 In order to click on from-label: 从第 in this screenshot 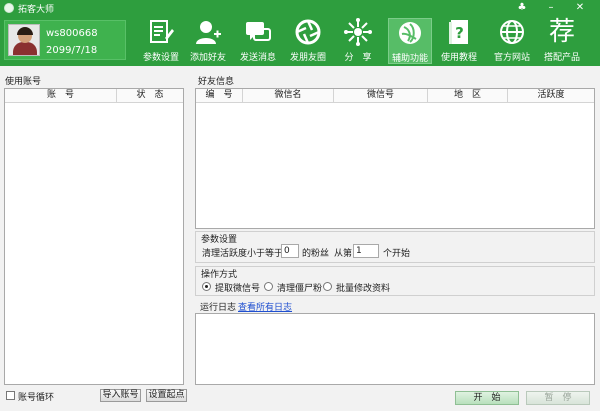, I will do `click(343, 254)`.